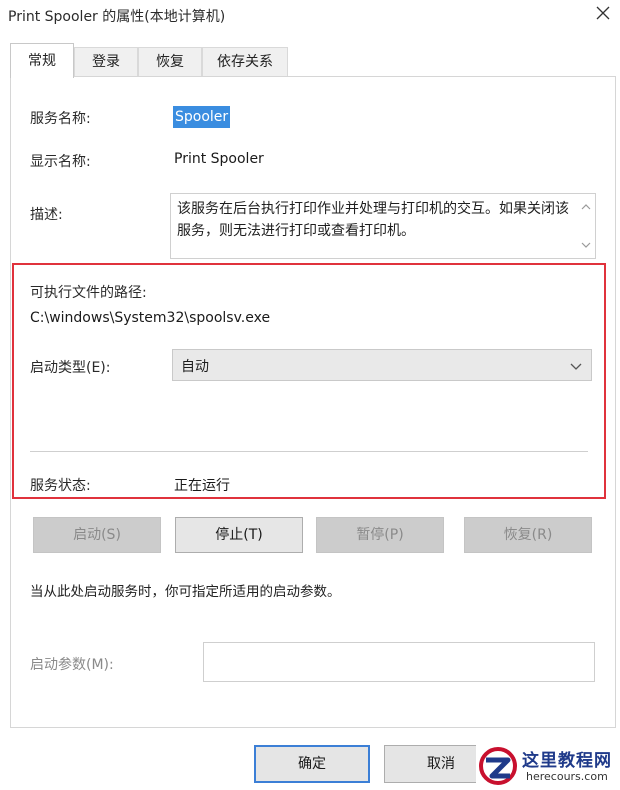  What do you see at coordinates (202, 486) in the screenshot?
I see `service-status-value: 正在运行` at bounding box center [202, 486].